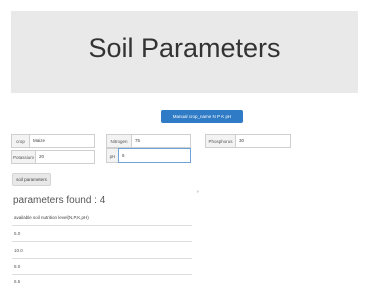 The width and height of the screenshot is (369, 287). I want to click on crop-label: crop, so click(20, 141).